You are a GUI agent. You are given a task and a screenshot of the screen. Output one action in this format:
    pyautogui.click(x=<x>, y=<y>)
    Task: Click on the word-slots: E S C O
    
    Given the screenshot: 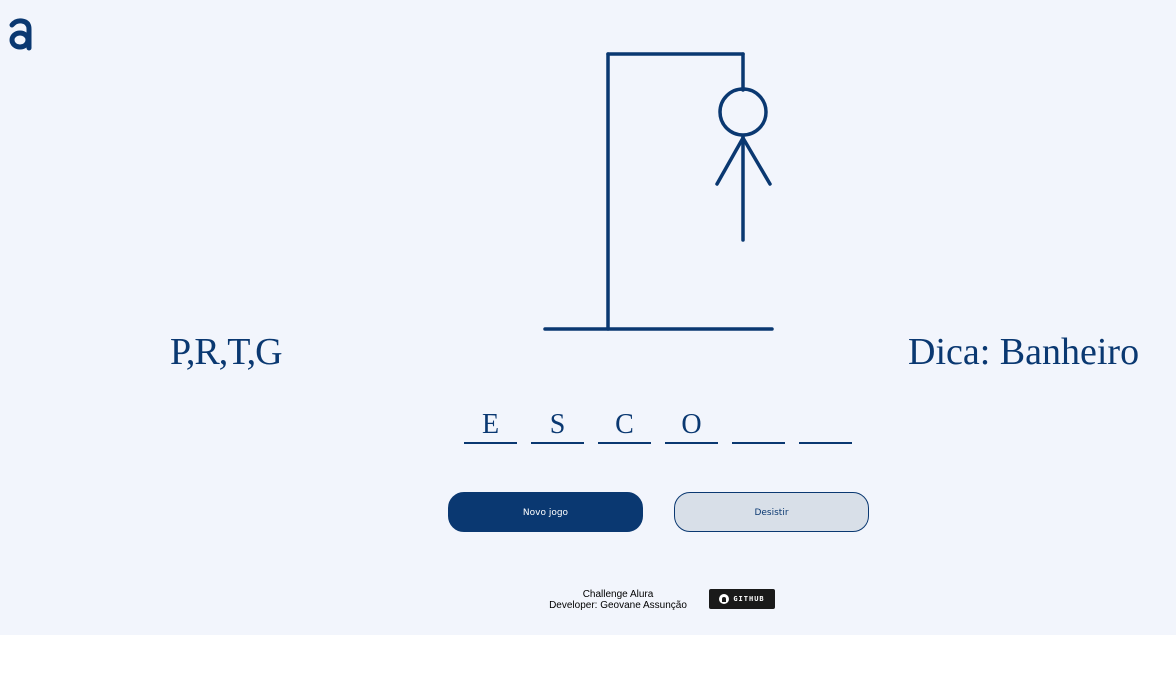 What is the action you would take?
    pyautogui.click(x=665, y=426)
    